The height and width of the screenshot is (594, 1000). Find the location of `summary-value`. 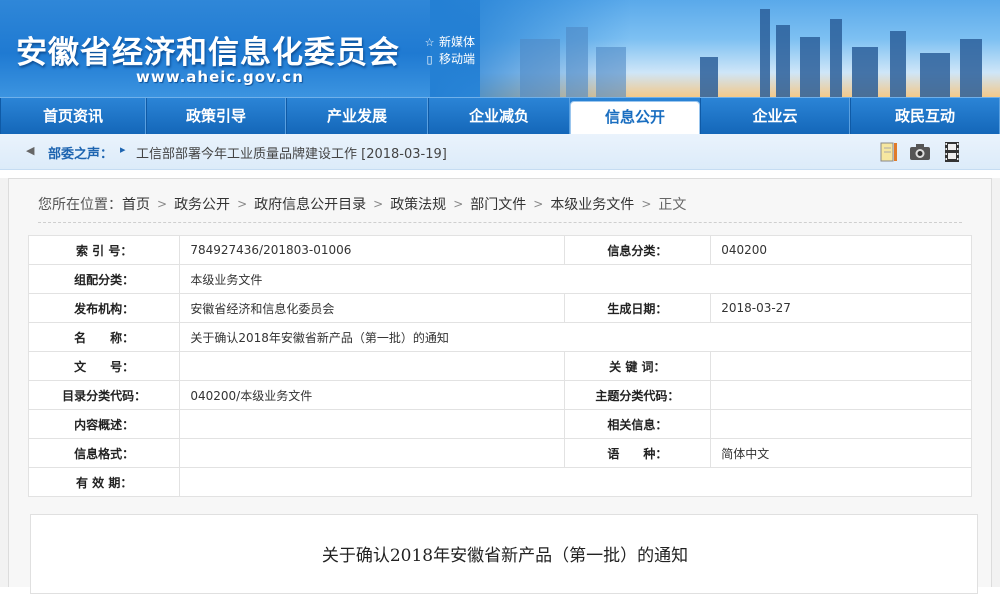

summary-value is located at coordinates (372, 424).